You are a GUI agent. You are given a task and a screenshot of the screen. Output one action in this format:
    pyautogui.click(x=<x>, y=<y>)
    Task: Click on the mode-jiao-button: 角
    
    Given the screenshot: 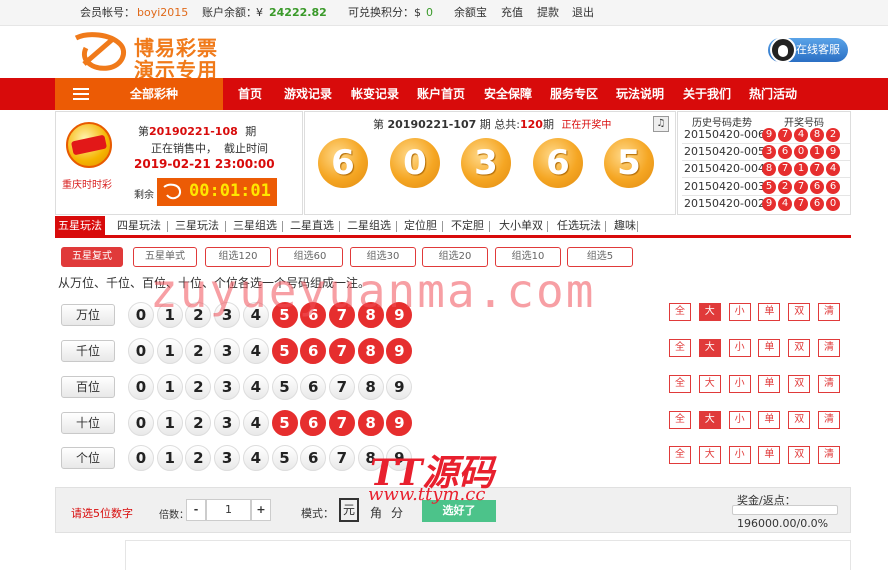 What is the action you would take?
    pyautogui.click(x=376, y=512)
    